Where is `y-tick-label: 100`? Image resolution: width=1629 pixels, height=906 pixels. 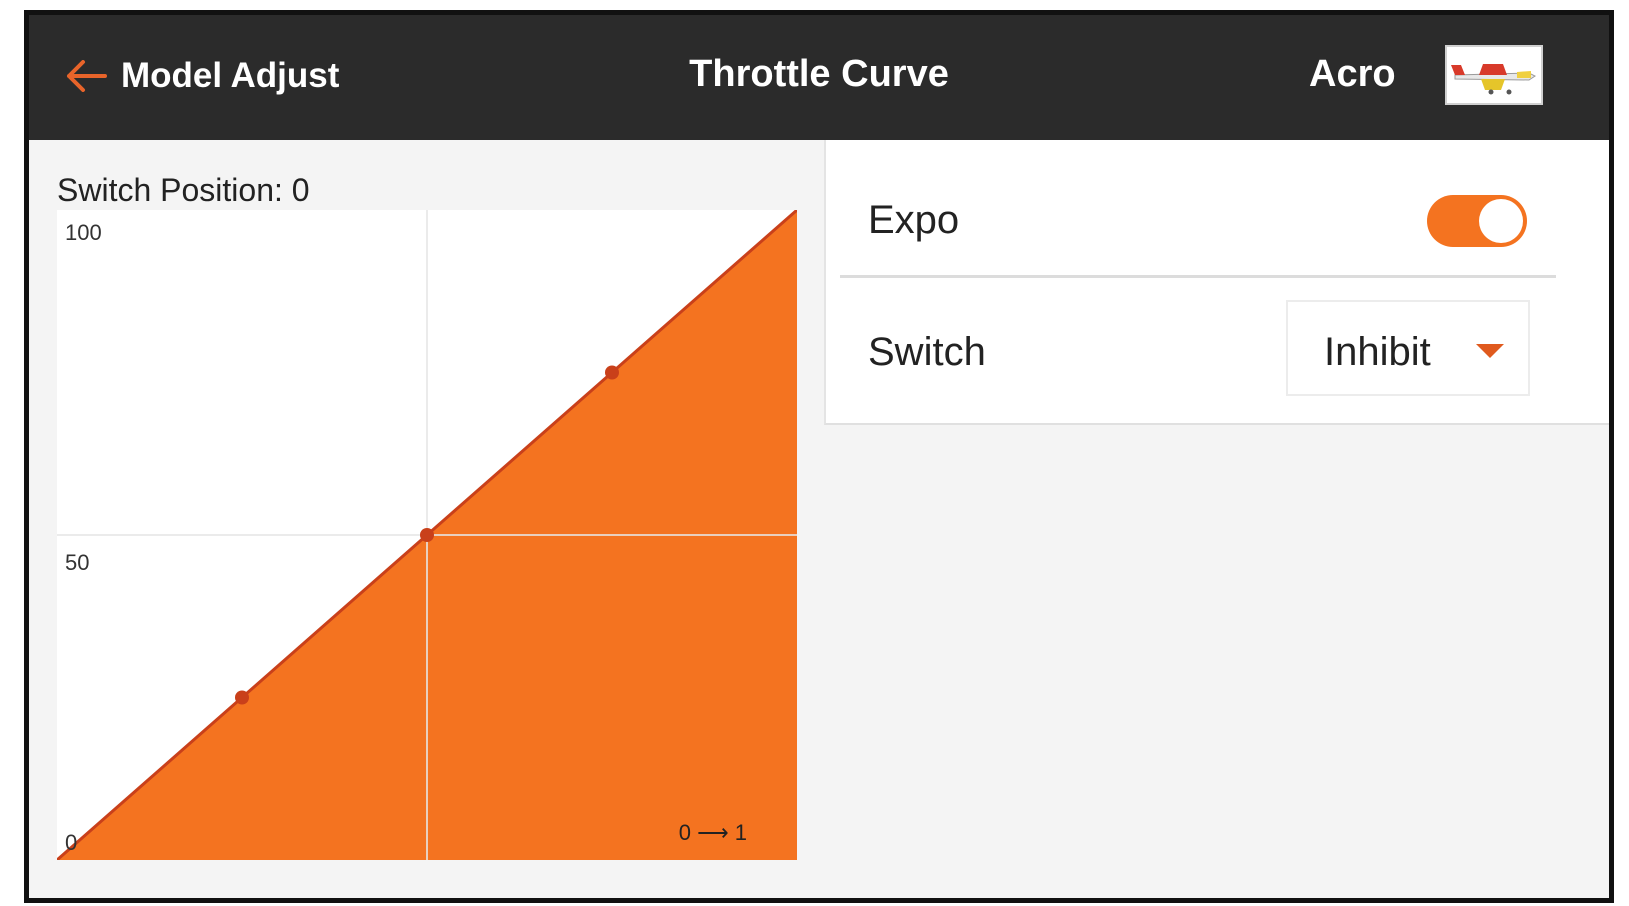 y-tick-label: 100 is located at coordinates (83, 232).